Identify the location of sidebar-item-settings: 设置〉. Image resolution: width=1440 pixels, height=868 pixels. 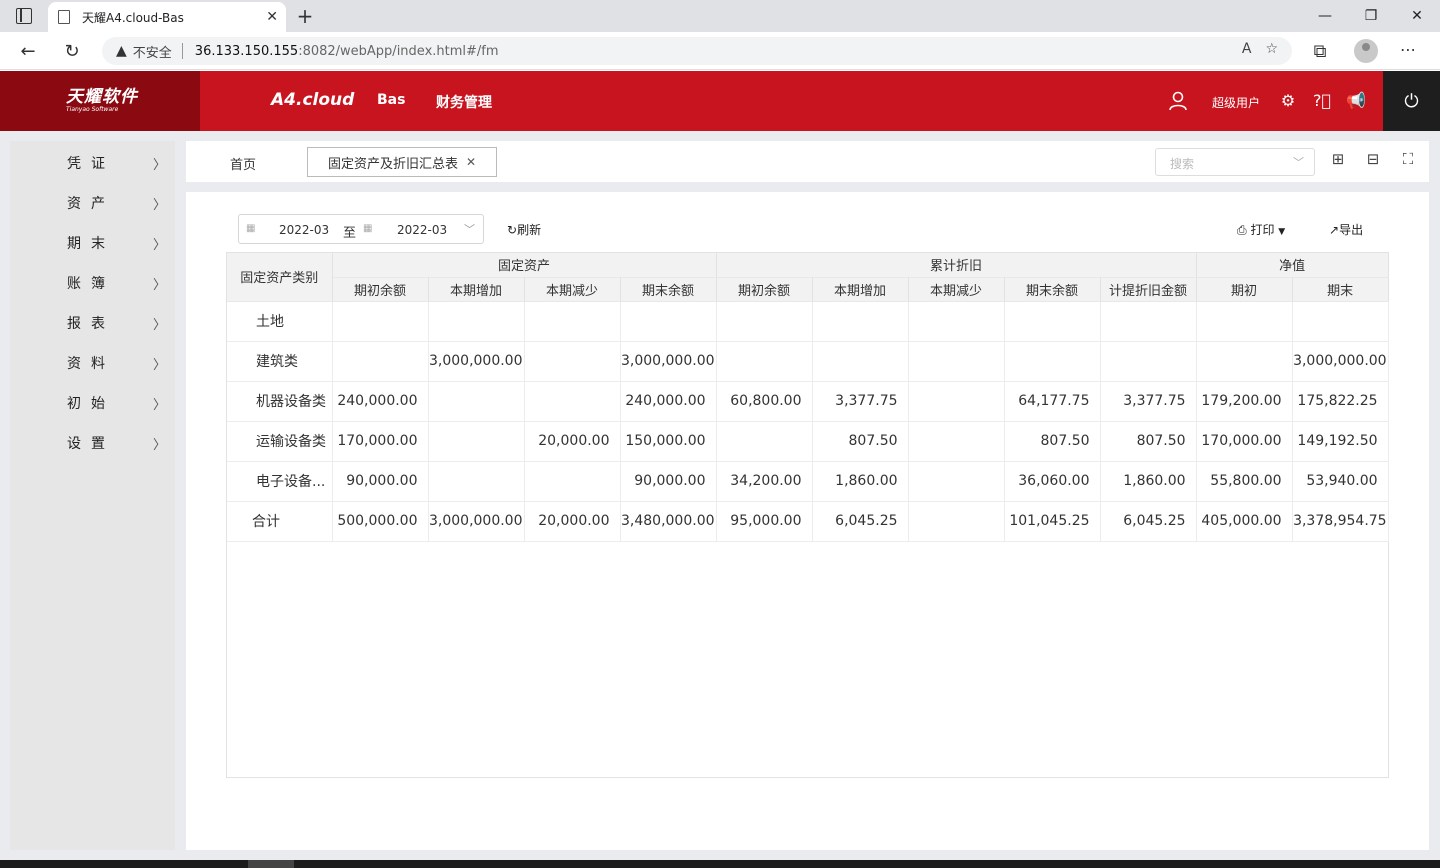
(92, 443).